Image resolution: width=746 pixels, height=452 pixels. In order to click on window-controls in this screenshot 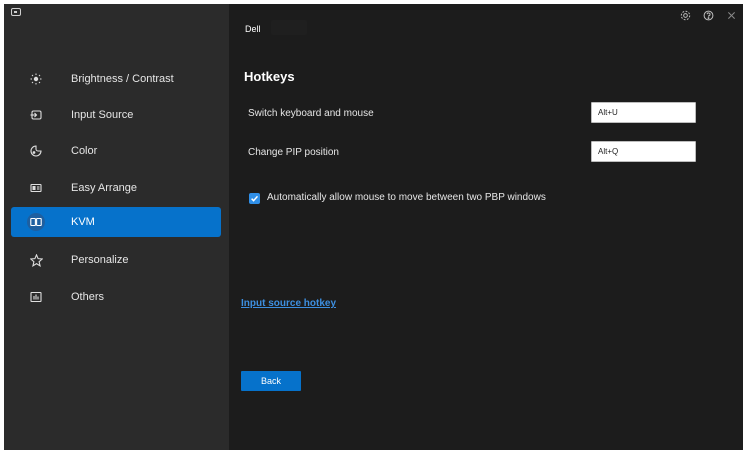, I will do `click(708, 15)`.